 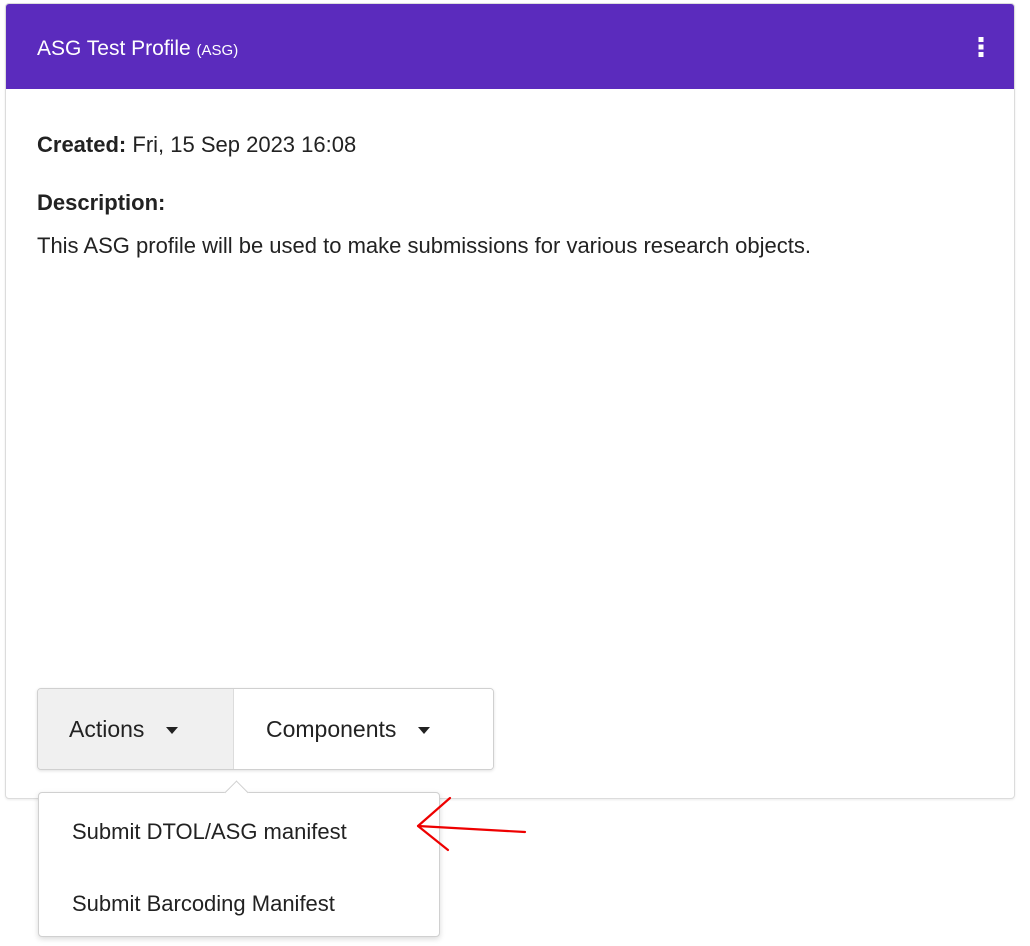 What do you see at coordinates (114, 48) in the screenshot?
I see `profile-title-text: ASG Test Profile` at bounding box center [114, 48].